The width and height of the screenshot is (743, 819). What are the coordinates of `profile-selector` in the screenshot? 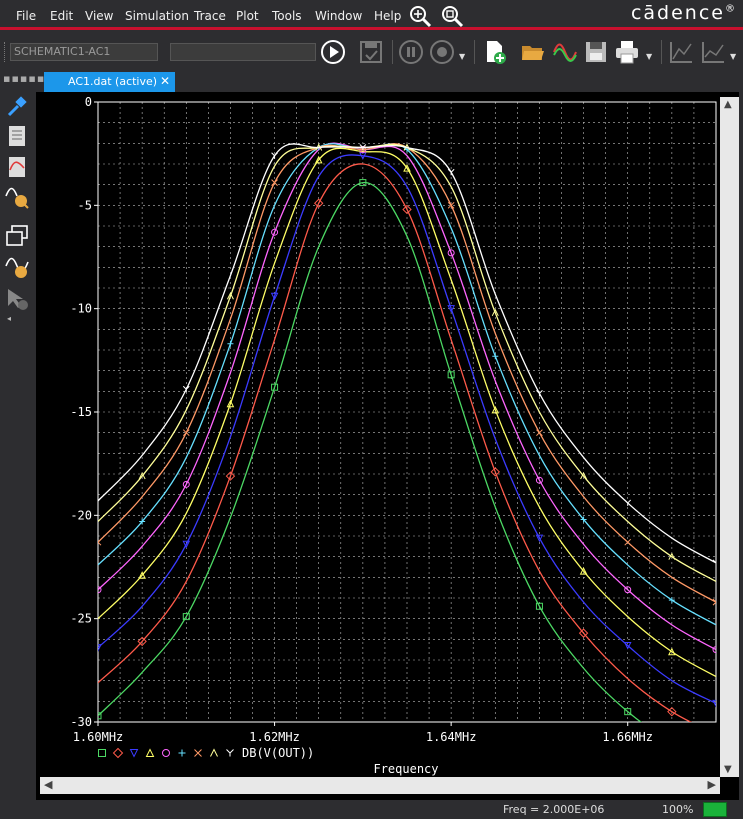 It's located at (243, 52).